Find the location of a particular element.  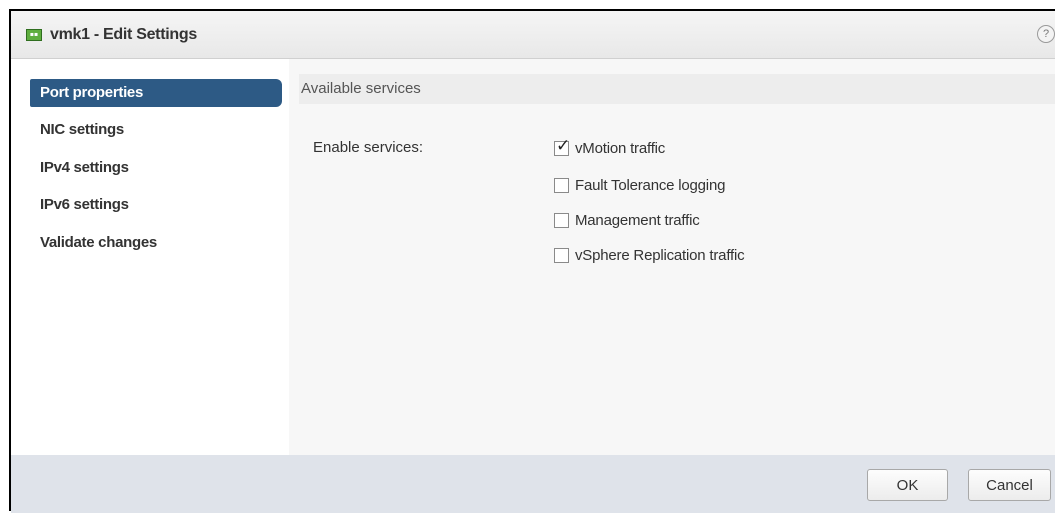

enable-services-label: Enable services: is located at coordinates (368, 147).